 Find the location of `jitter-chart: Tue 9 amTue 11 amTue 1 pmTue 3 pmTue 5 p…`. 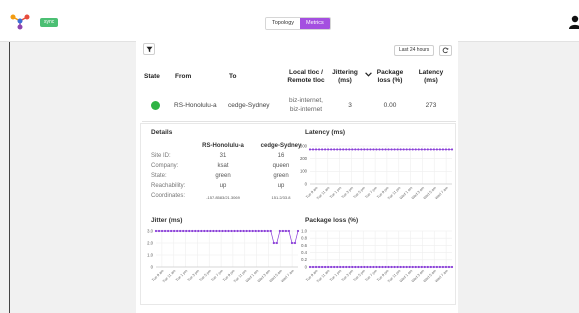

jitter-chart: Tue 9 amTue 11 amTue 1 pmTue 3 pmTue 5 p… is located at coordinates (223, 256).